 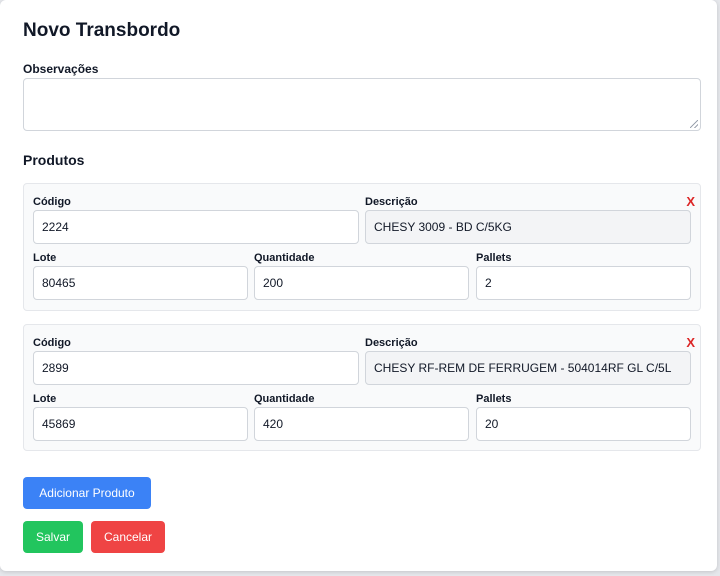 I want to click on page-title: Novo Transbordo, so click(x=102, y=30).